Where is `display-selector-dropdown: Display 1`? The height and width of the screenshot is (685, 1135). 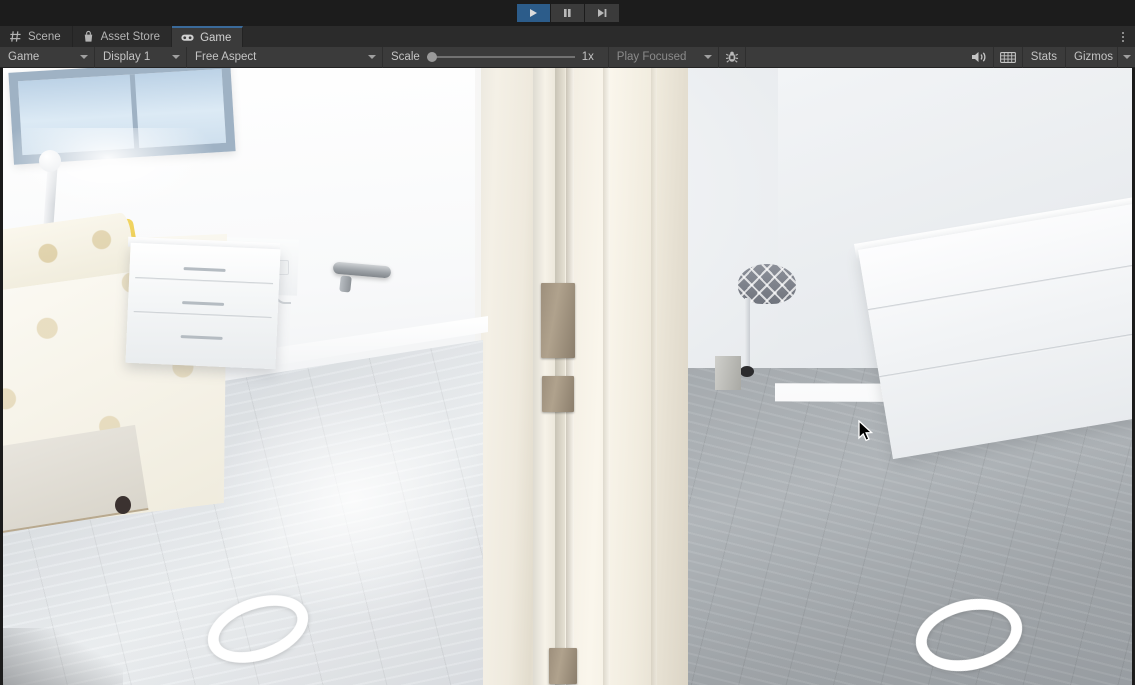
display-selector-dropdown: Display 1 is located at coordinates (141, 57).